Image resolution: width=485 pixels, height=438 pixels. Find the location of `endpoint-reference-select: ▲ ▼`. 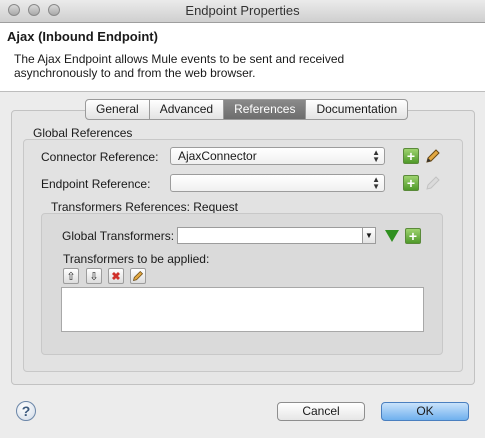

endpoint-reference-select: ▲ ▼ is located at coordinates (277, 183).